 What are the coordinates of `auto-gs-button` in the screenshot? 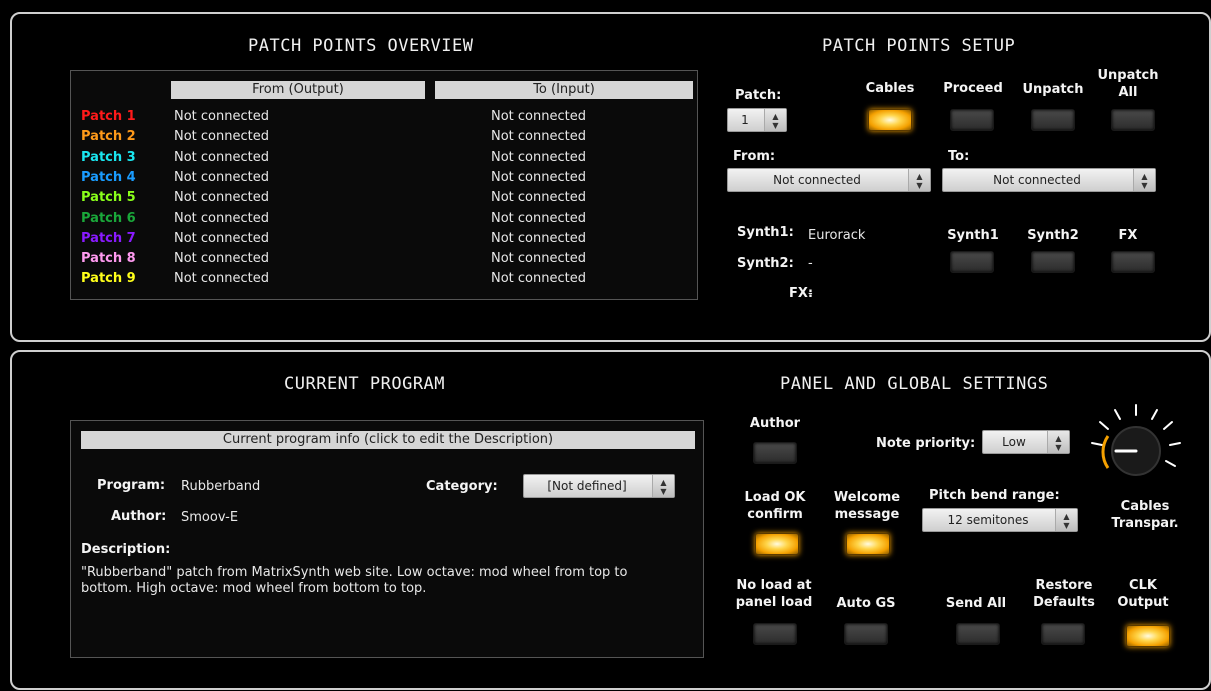 It's located at (866, 634).